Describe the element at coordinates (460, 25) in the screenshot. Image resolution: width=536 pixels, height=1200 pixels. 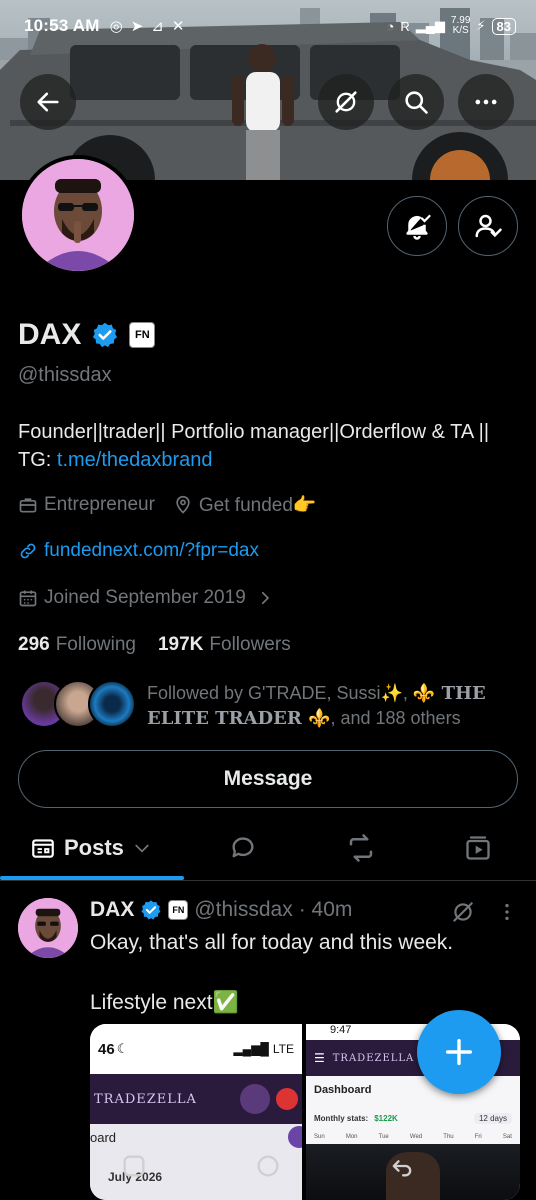
I see `net-speed: 7.99 K/S` at that location.